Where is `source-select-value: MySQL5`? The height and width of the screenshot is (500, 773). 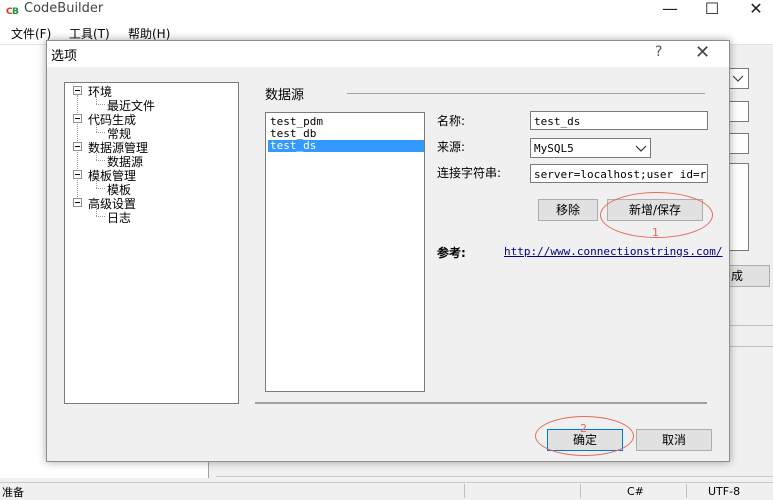
source-select-value: MySQL5 is located at coordinates (554, 148).